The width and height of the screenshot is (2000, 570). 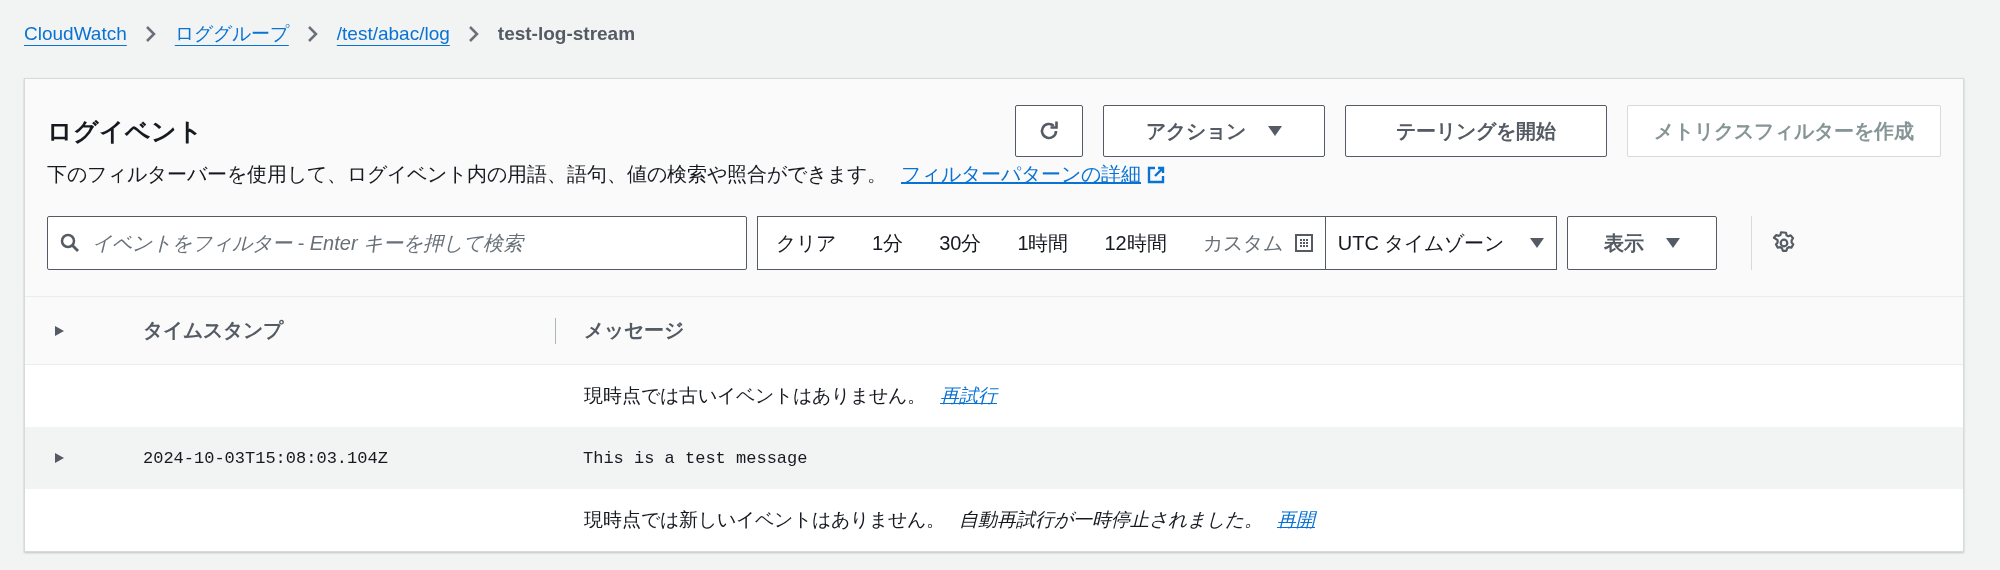 What do you see at coordinates (1441, 243) in the screenshot?
I see `timezone-dropdown: UTC タイムゾーン` at bounding box center [1441, 243].